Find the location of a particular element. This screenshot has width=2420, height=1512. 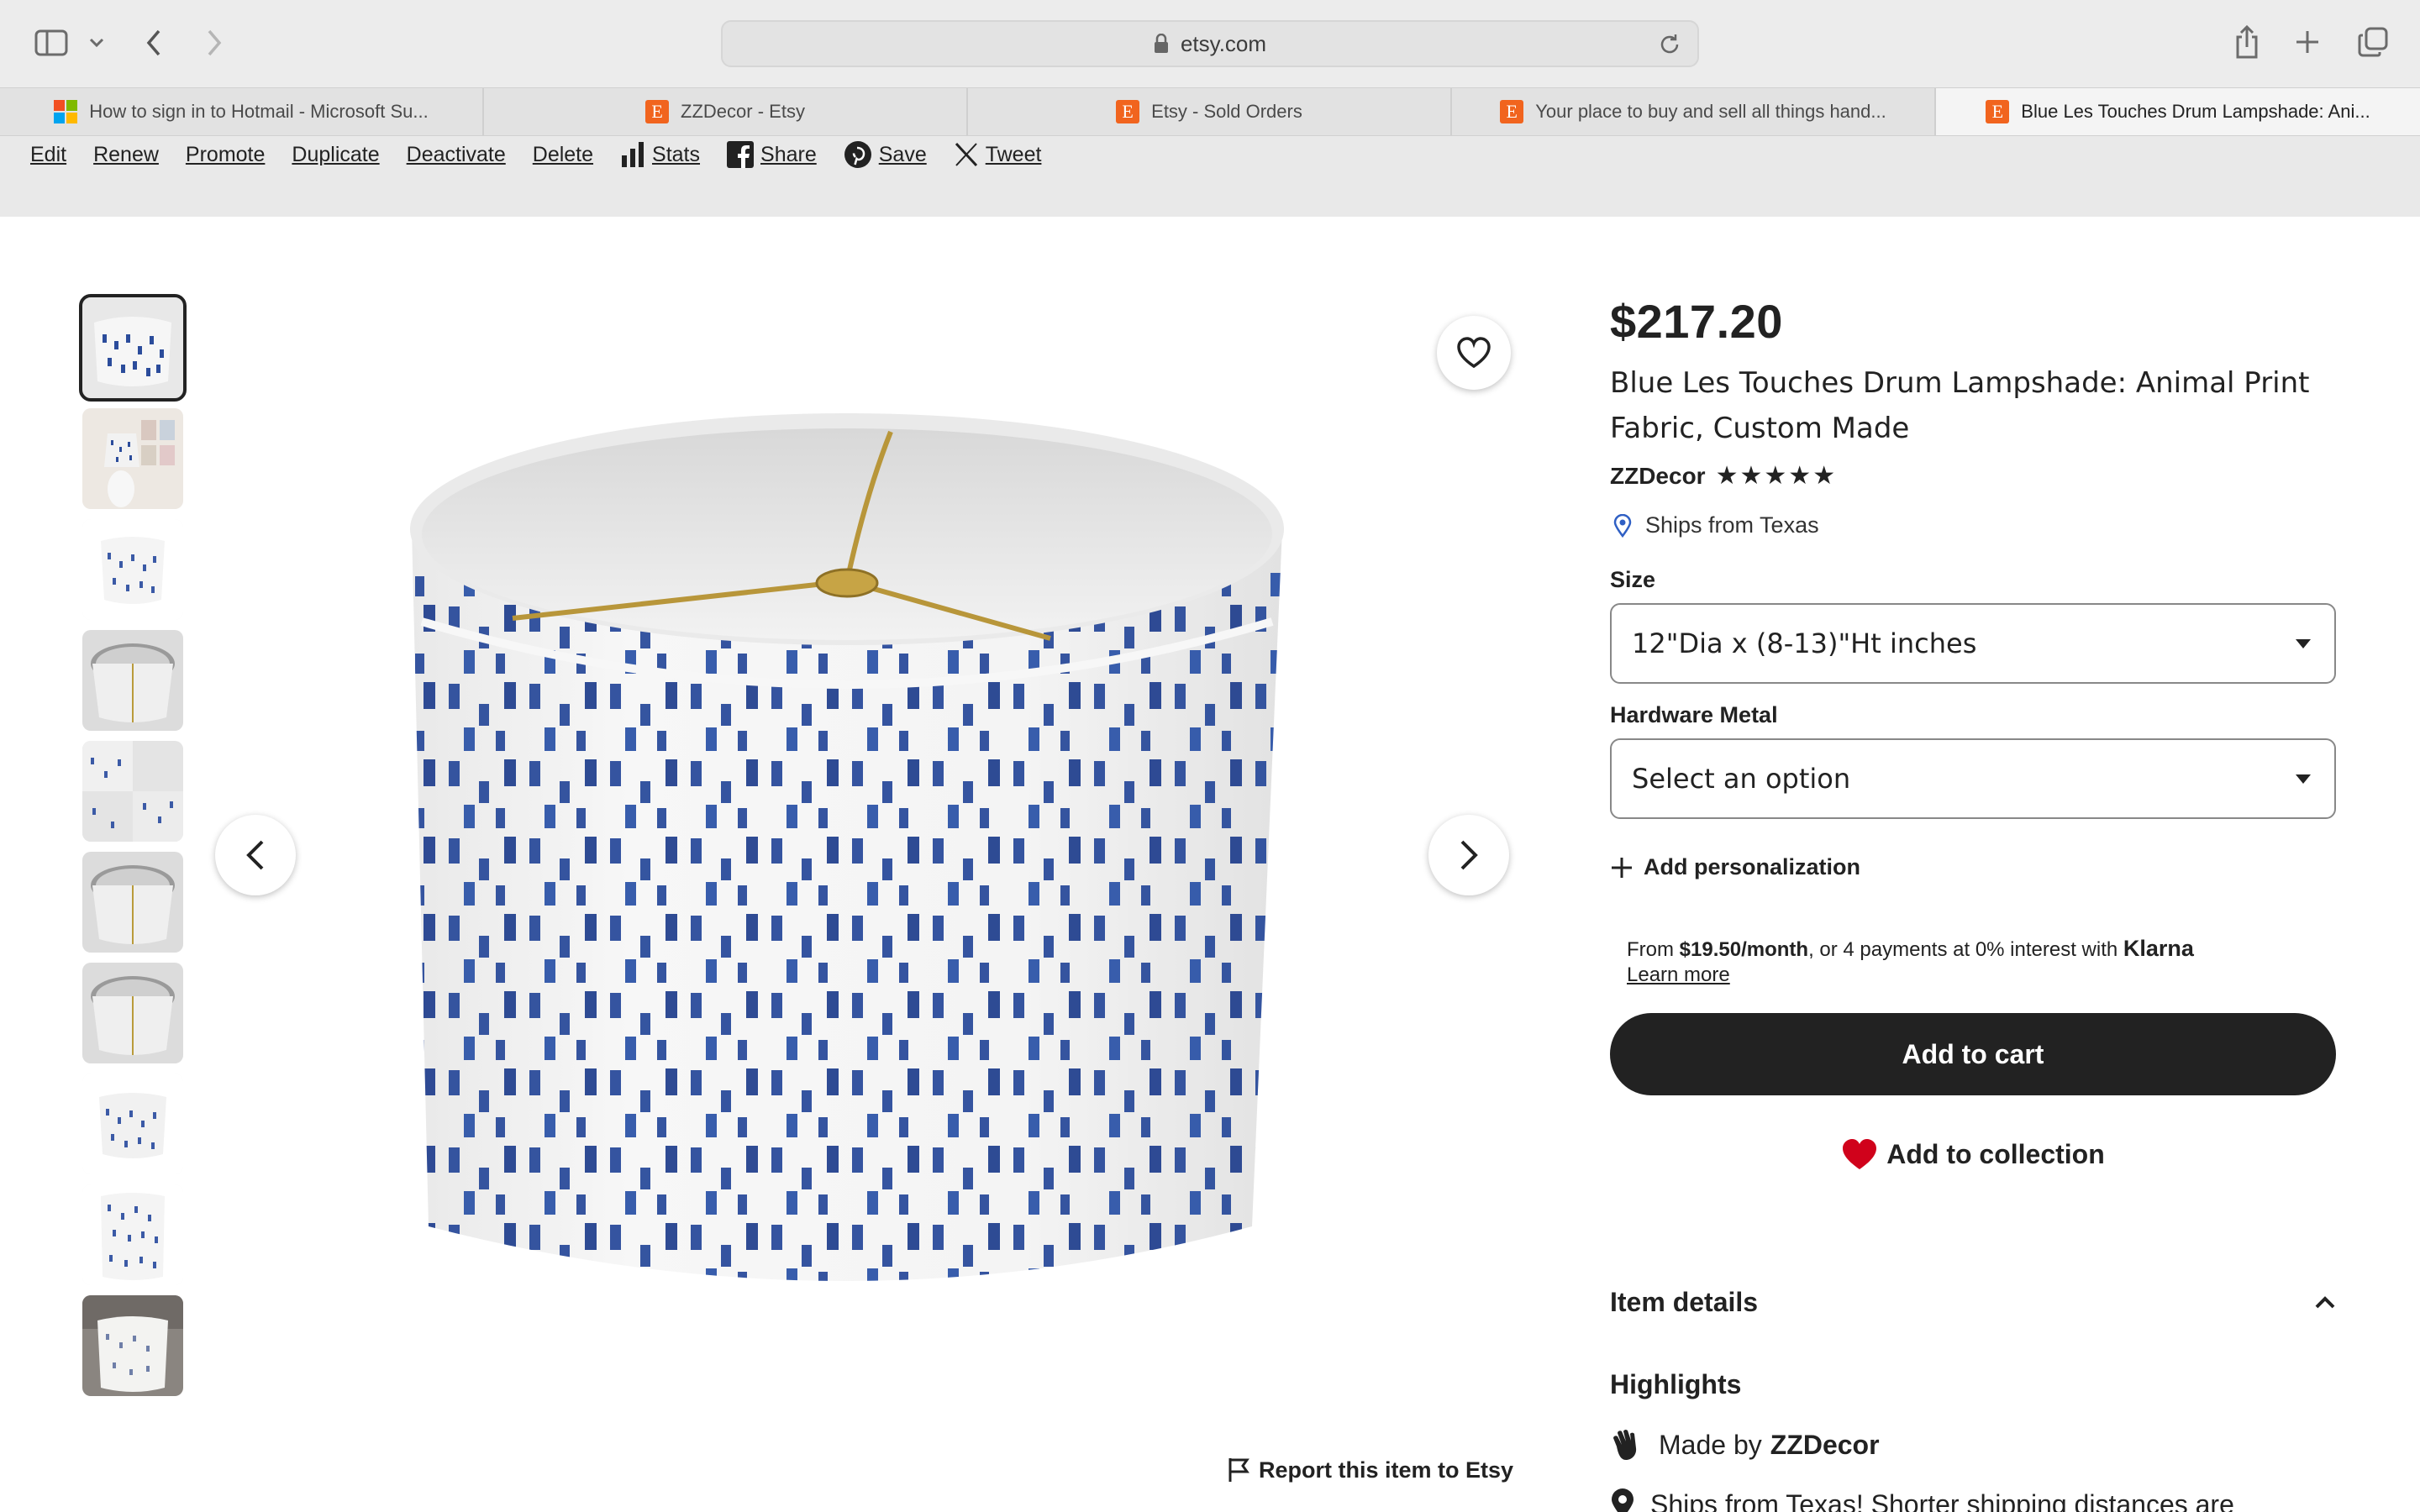

klarna-middle: , or 4 payments at 0% interest with is located at coordinates (1966, 949).